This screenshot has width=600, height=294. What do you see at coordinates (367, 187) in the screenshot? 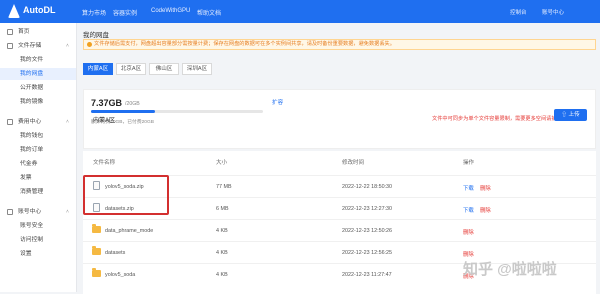
I see `file-time: 2022-12-22 18:50:30` at bounding box center [367, 187].